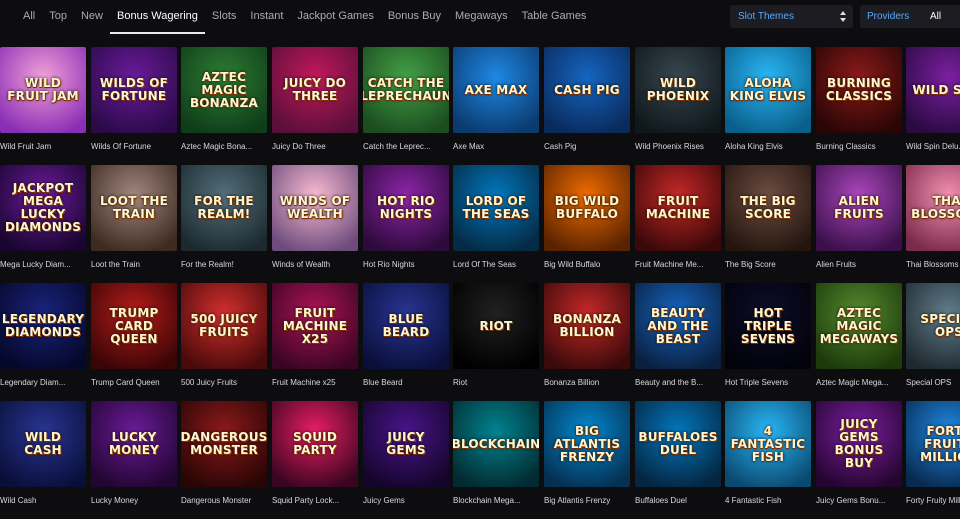  I want to click on game-title: Blue Beard, so click(406, 382).